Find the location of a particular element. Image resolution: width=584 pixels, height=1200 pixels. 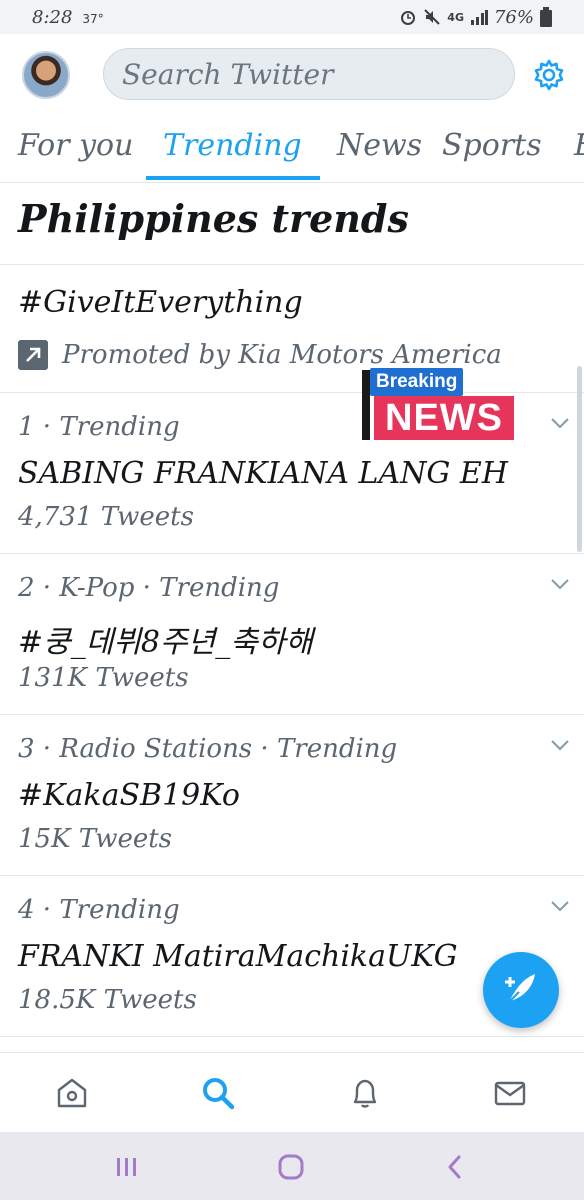

breaking-label: Breaking is located at coordinates (417, 382).